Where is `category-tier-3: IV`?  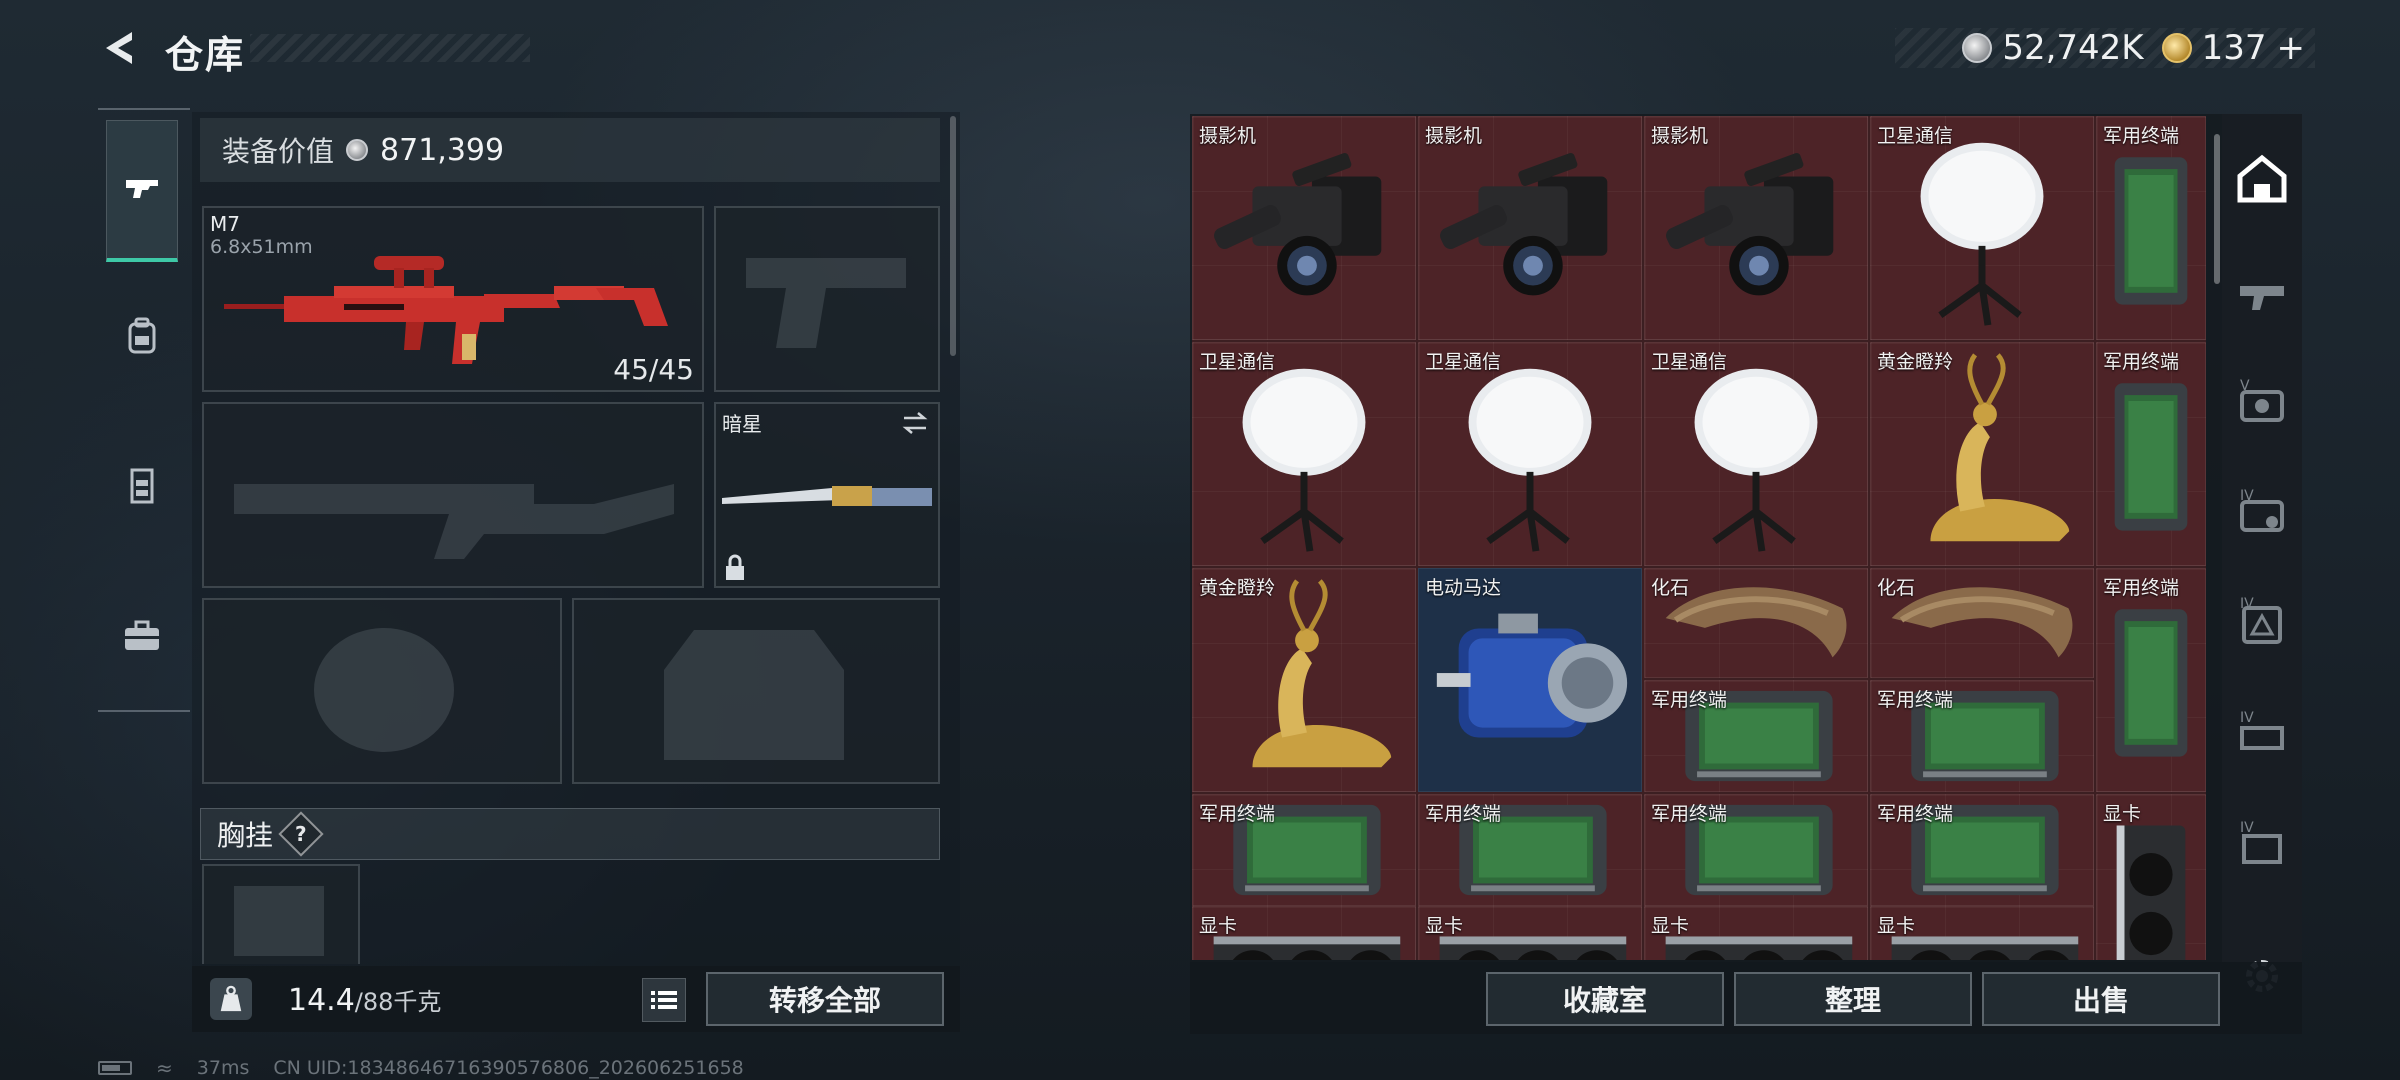 category-tier-3: IV is located at coordinates (2262, 514).